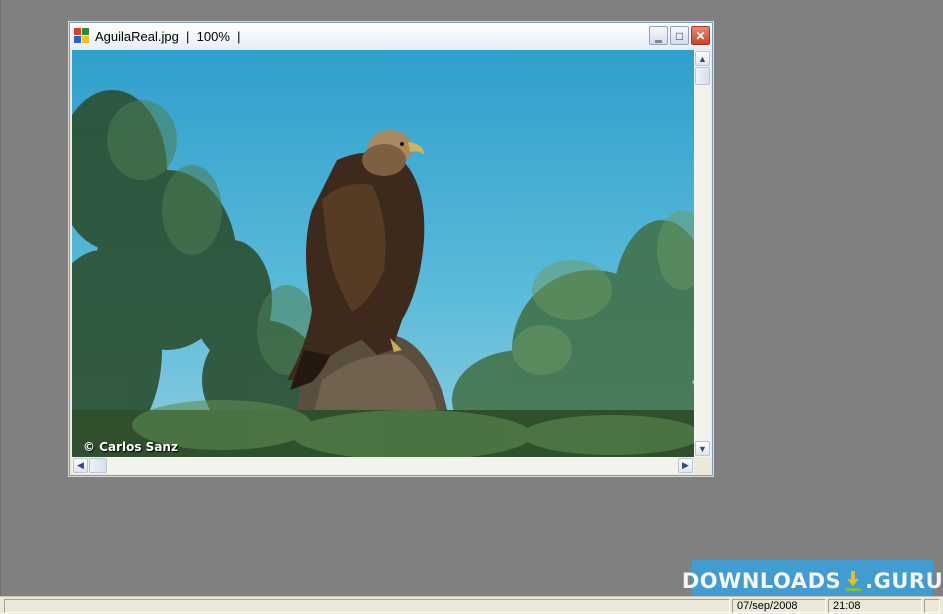 Image resolution: width=943 pixels, height=614 pixels. I want to click on status-extra-panel, so click(932, 606).